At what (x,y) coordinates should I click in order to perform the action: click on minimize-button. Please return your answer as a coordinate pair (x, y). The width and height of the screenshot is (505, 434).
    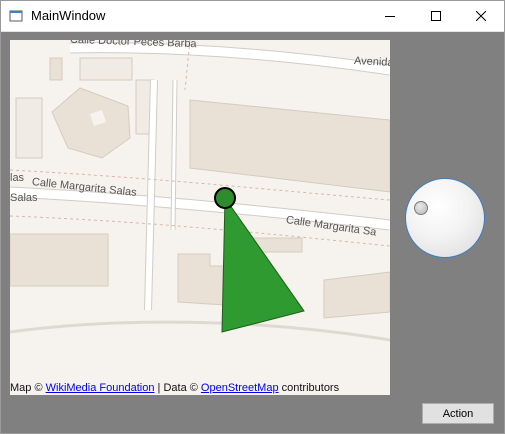
    Looking at the image, I should click on (390, 16).